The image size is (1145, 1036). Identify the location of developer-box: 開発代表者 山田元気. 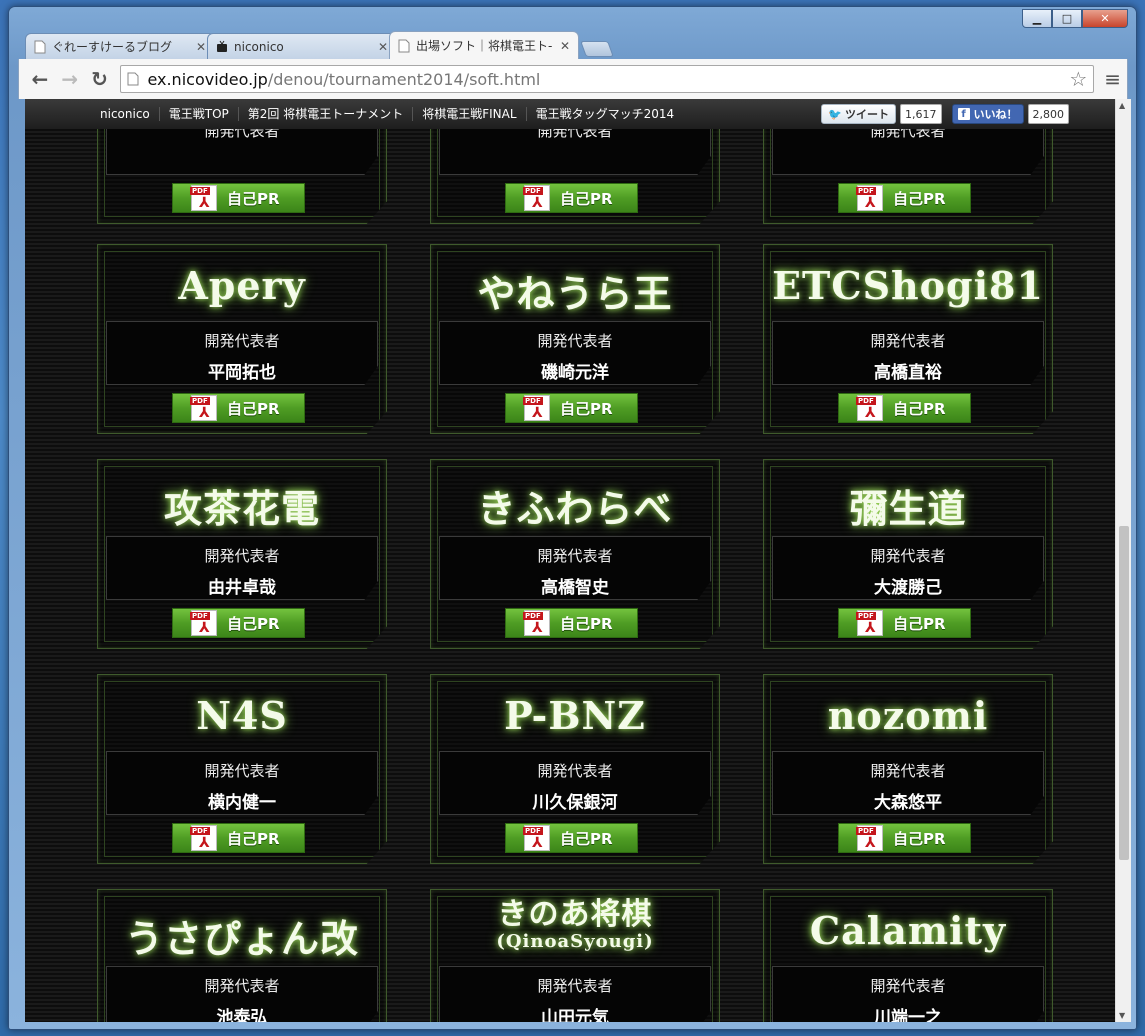
(575, 994).